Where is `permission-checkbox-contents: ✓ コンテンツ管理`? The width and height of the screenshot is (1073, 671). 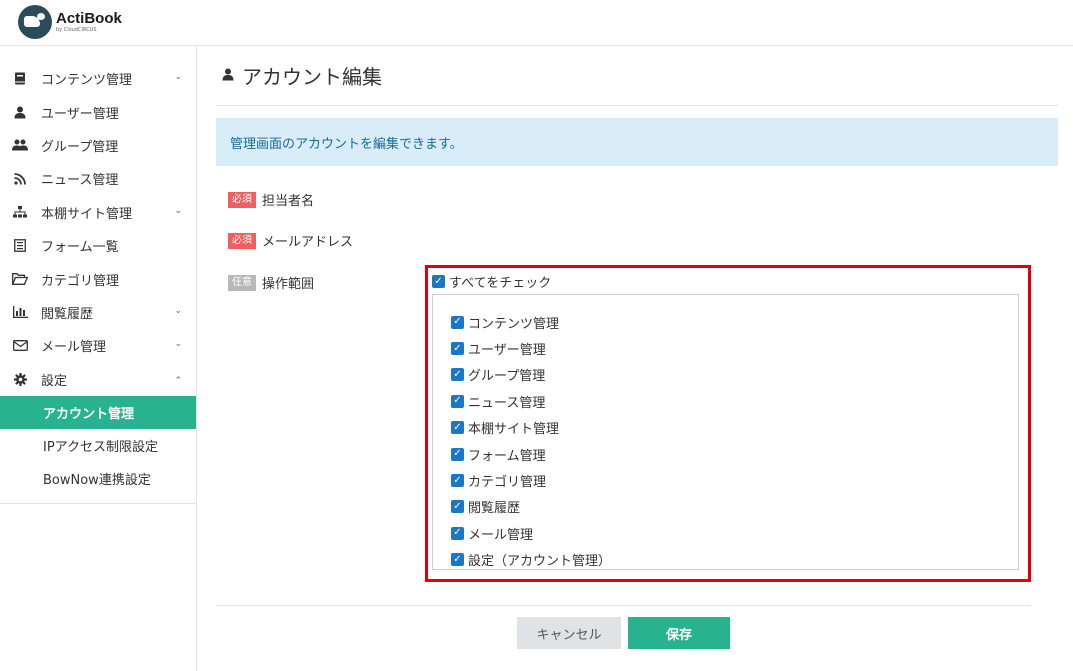
permission-checkbox-contents: ✓ コンテンツ管理 is located at coordinates (734, 322).